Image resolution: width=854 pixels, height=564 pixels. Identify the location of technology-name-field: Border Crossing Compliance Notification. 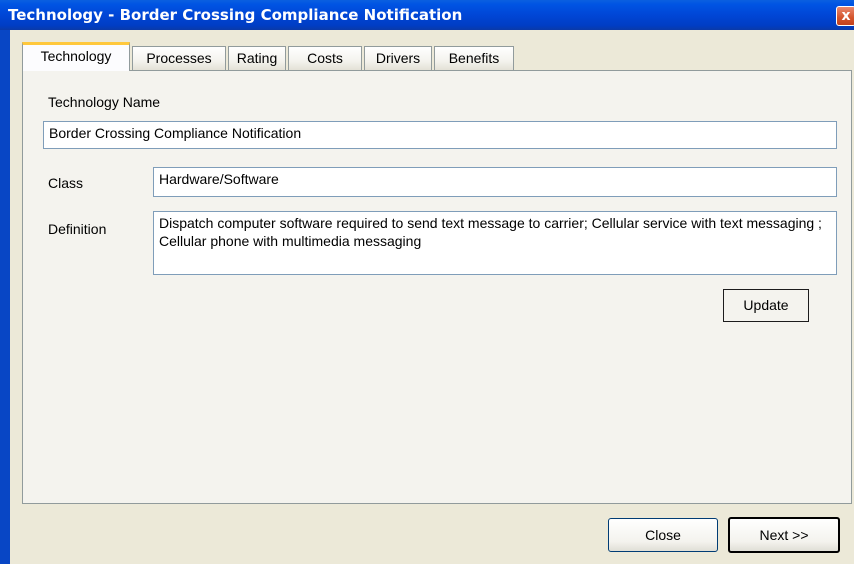
(440, 135).